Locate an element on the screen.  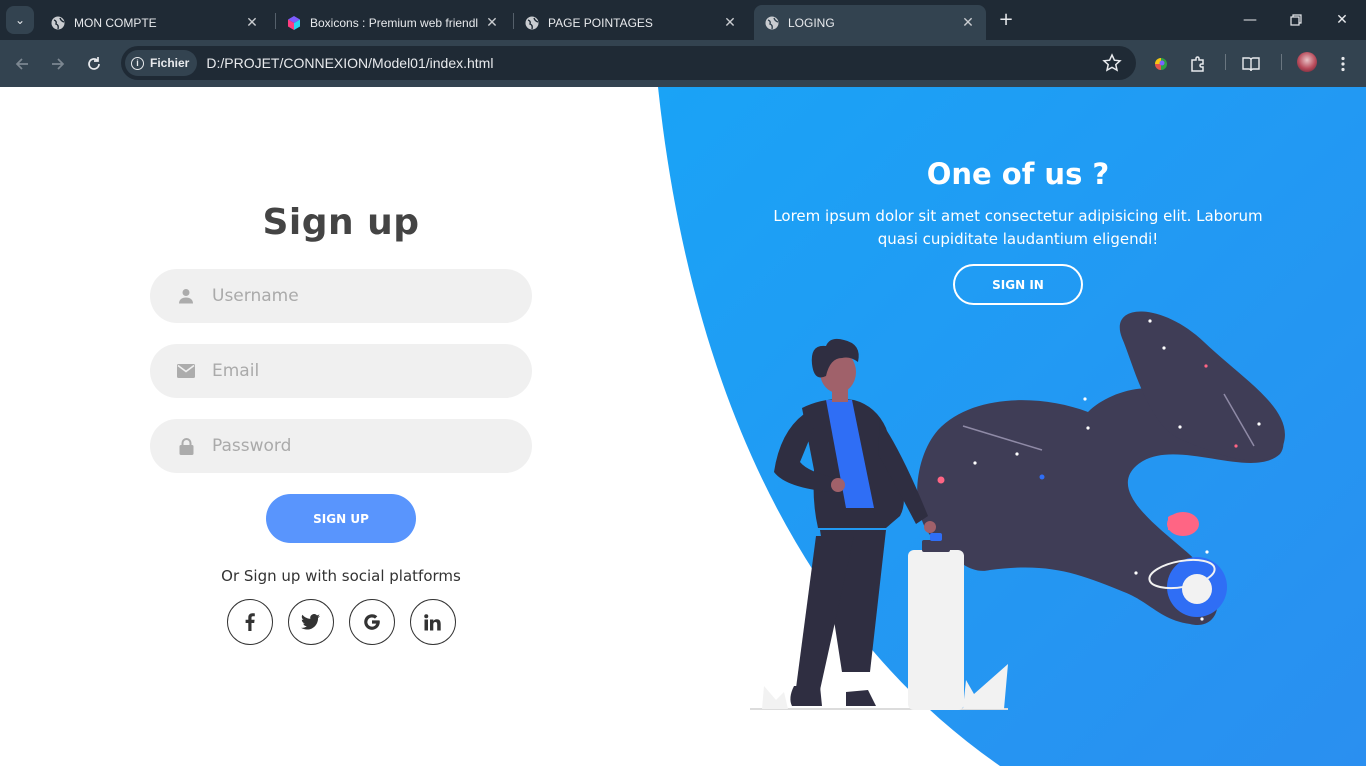
reload-icon is located at coordinates (94, 63).